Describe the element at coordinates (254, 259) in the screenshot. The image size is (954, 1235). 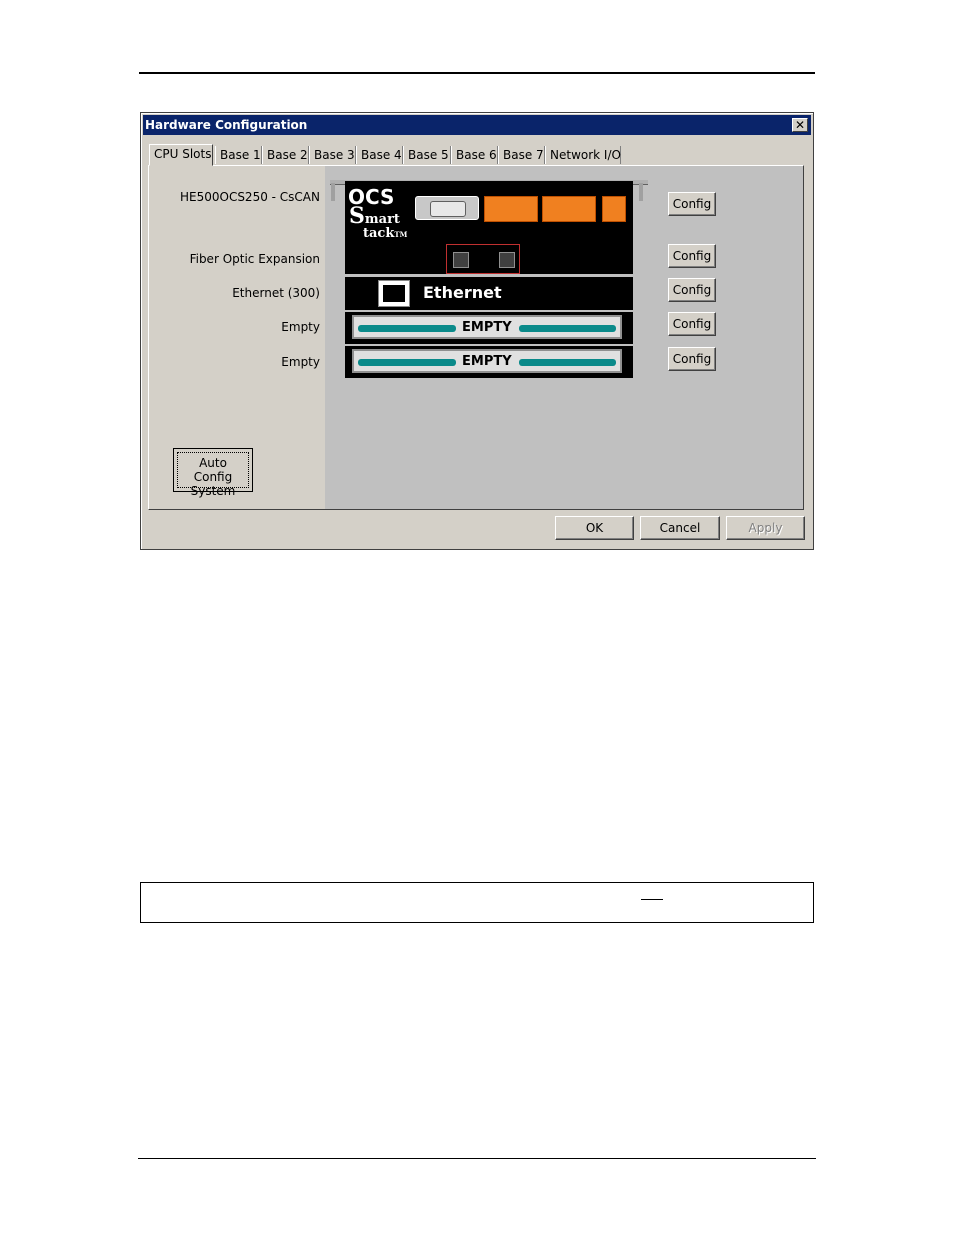
I see `slot-label-fiber: Fiber Optic Expansion` at that location.